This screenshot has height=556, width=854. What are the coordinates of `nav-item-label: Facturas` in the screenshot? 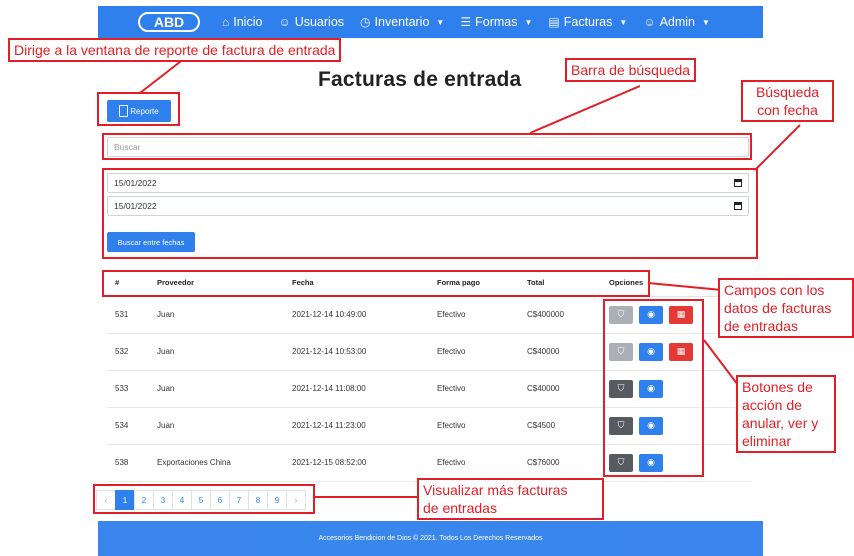 It's located at (588, 22).